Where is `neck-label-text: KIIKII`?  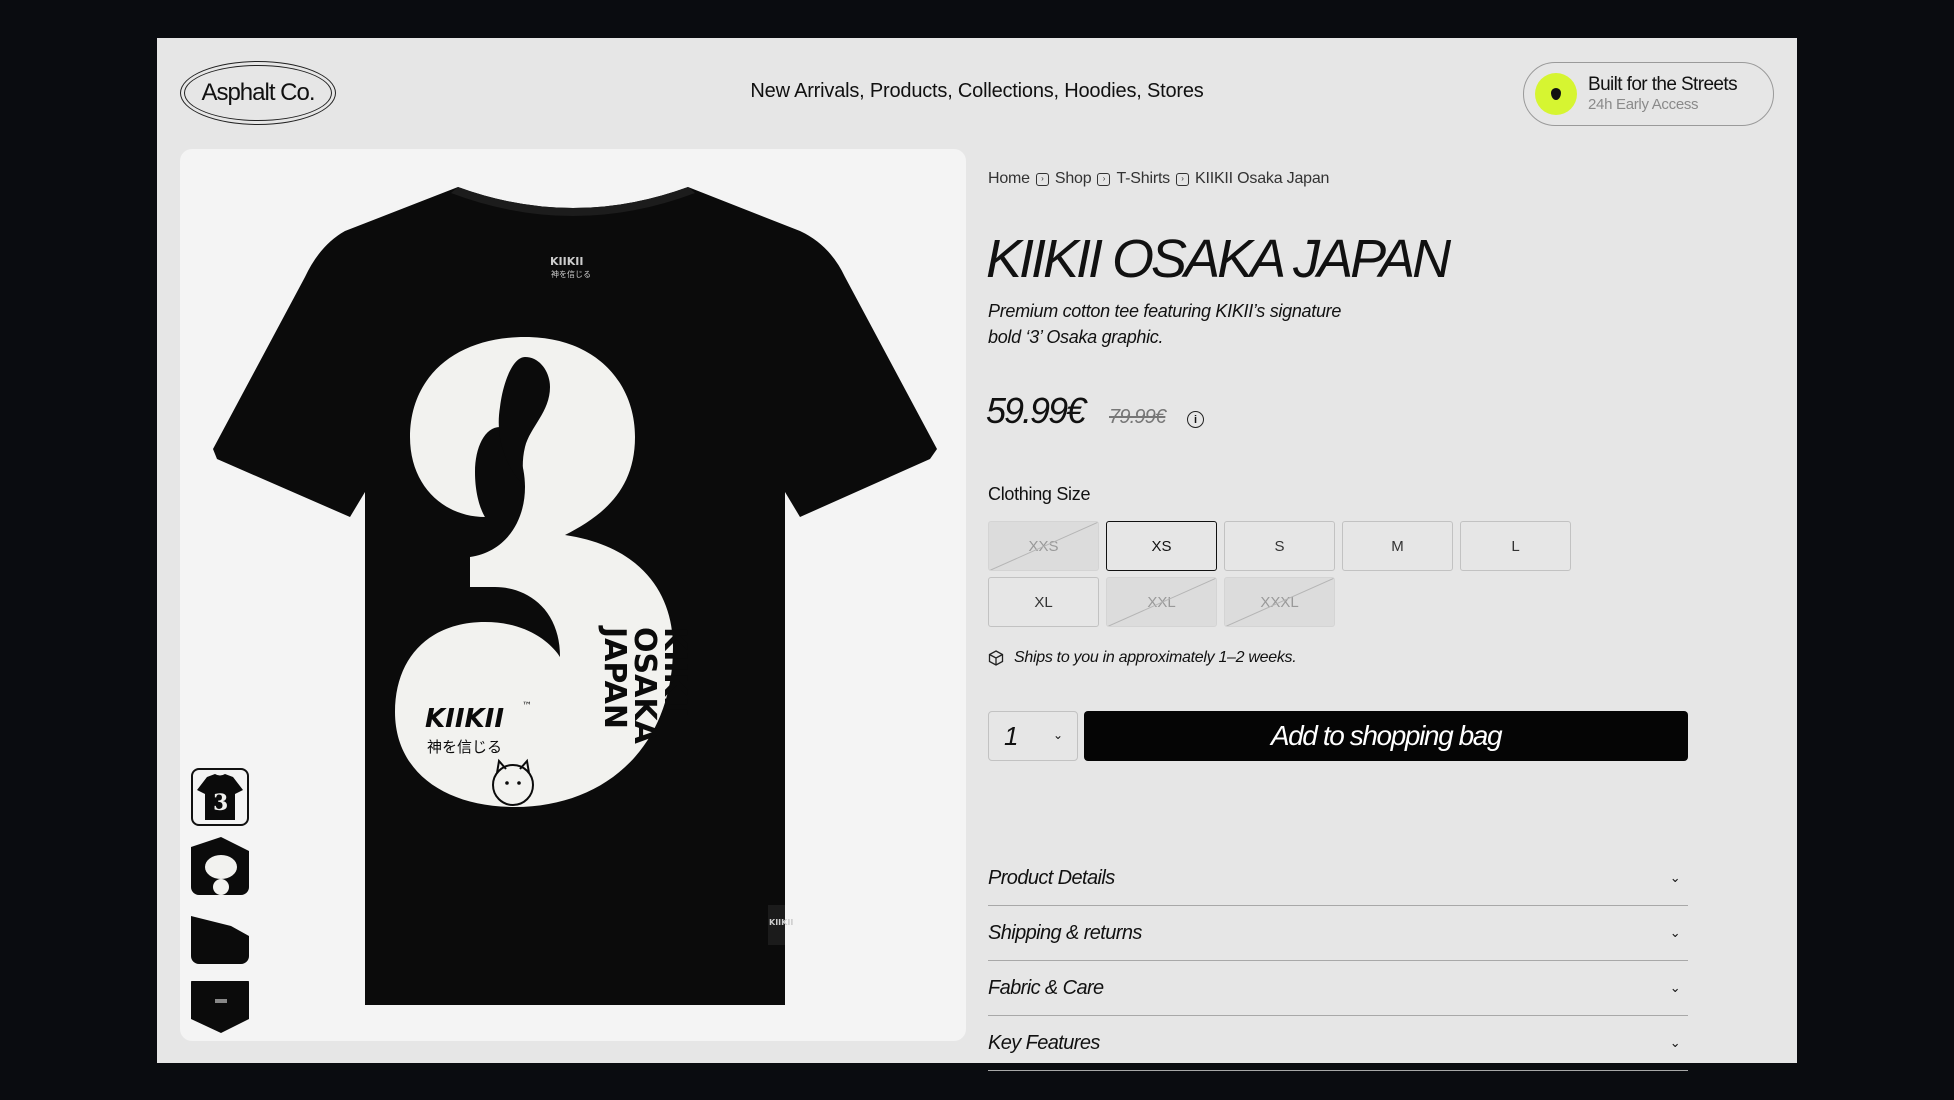 neck-label-text: KIIKII is located at coordinates (566, 261).